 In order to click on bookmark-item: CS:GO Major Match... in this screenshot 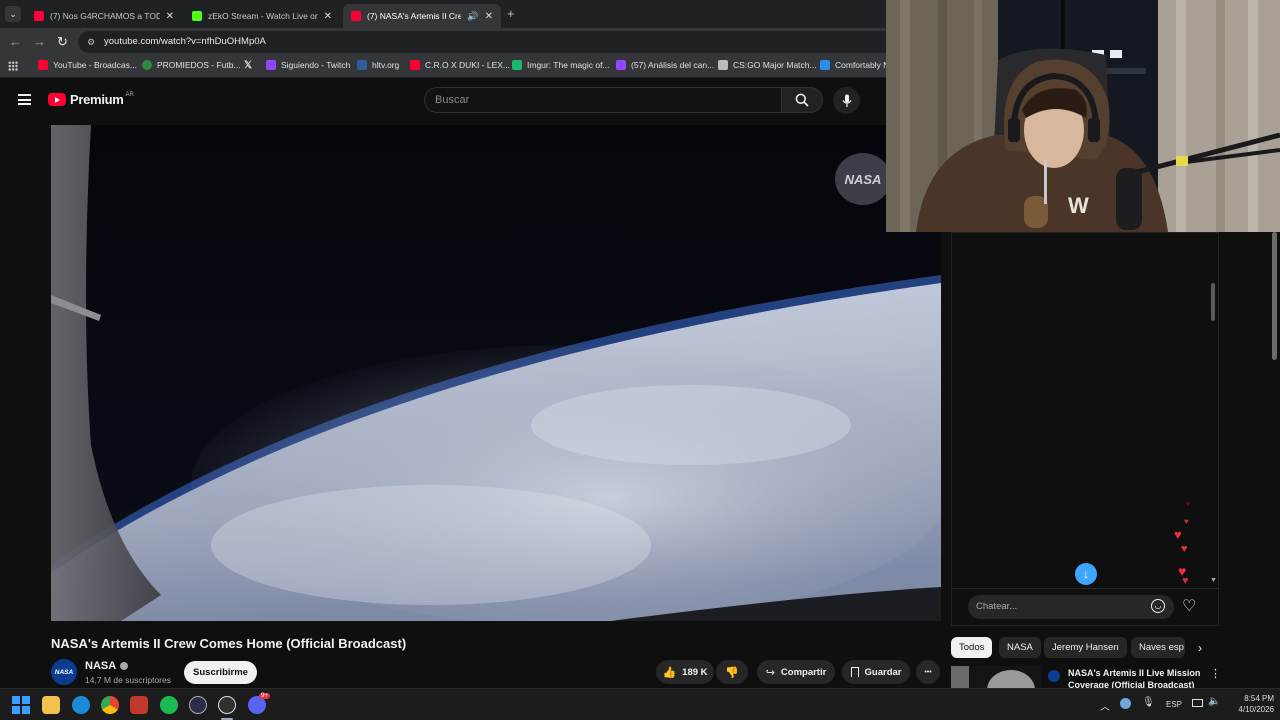, I will do `click(767, 65)`.